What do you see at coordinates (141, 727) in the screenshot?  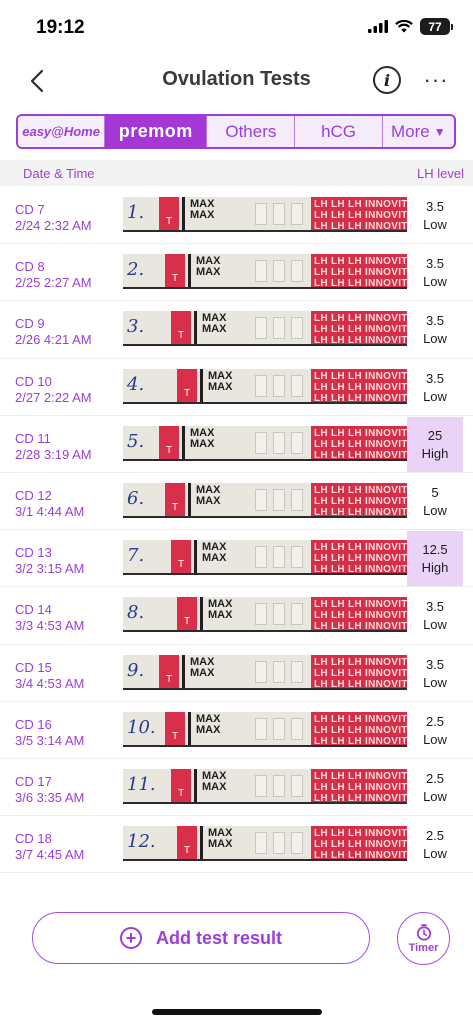 I see `strip-number: 10.` at bounding box center [141, 727].